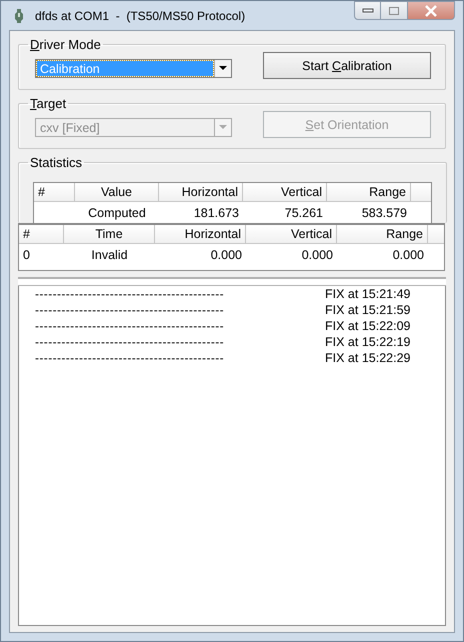 The width and height of the screenshot is (464, 642). Describe the element at coordinates (367, 342) in the screenshot. I see `log-entry: FIX at 15:22:19` at that location.